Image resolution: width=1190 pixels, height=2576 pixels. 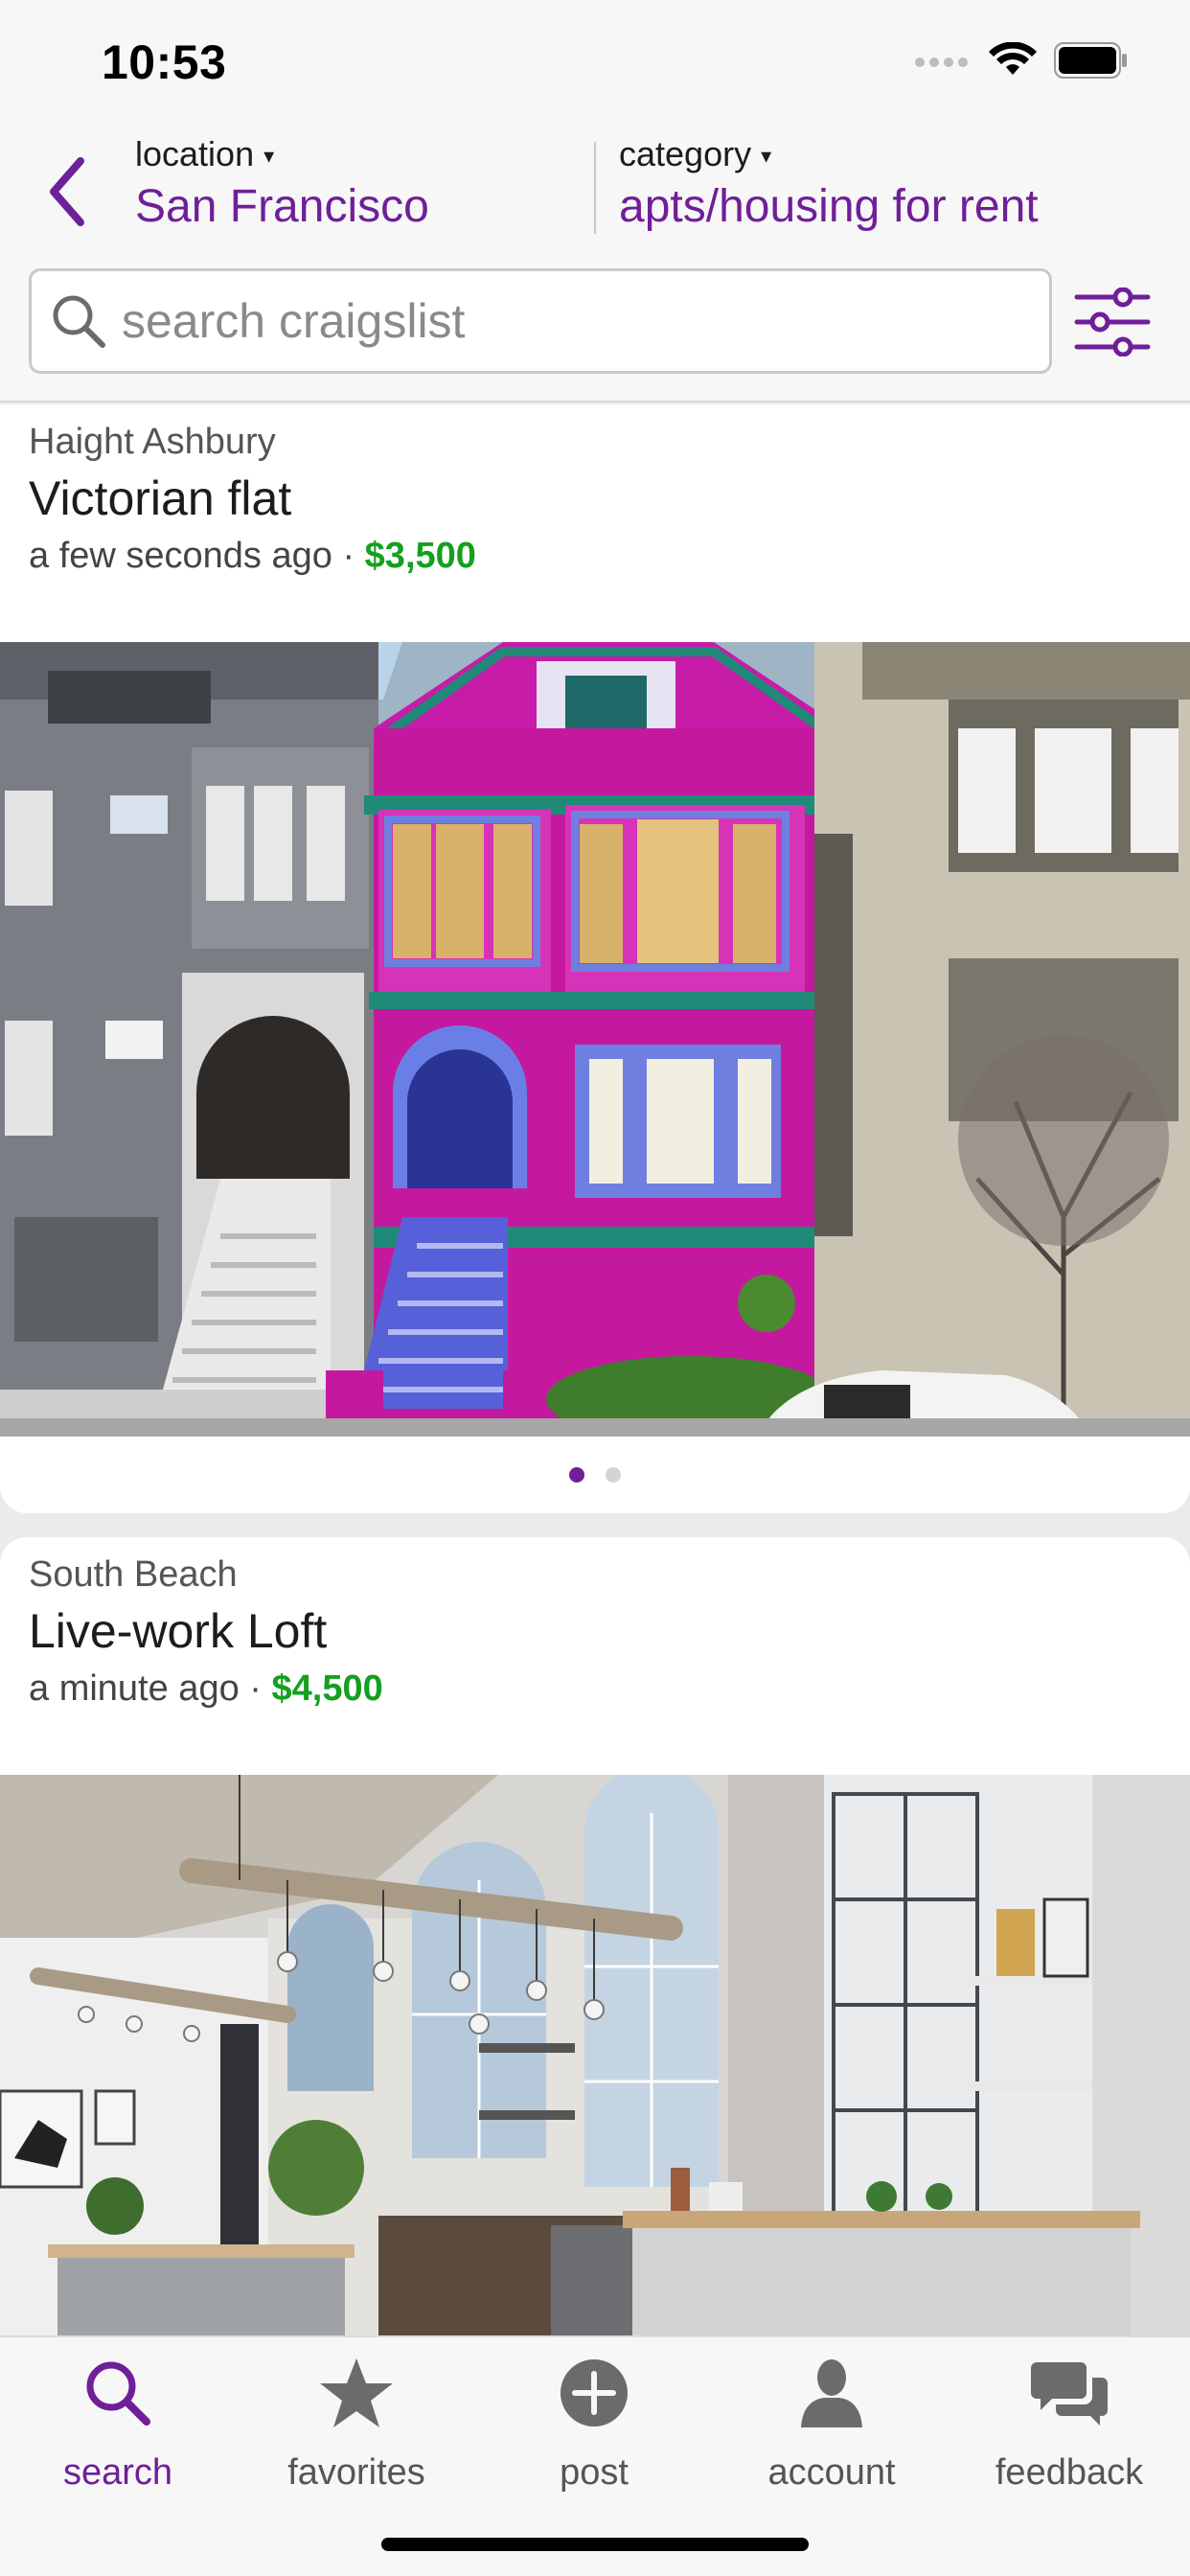 I want to click on search-input, so click(x=572, y=321).